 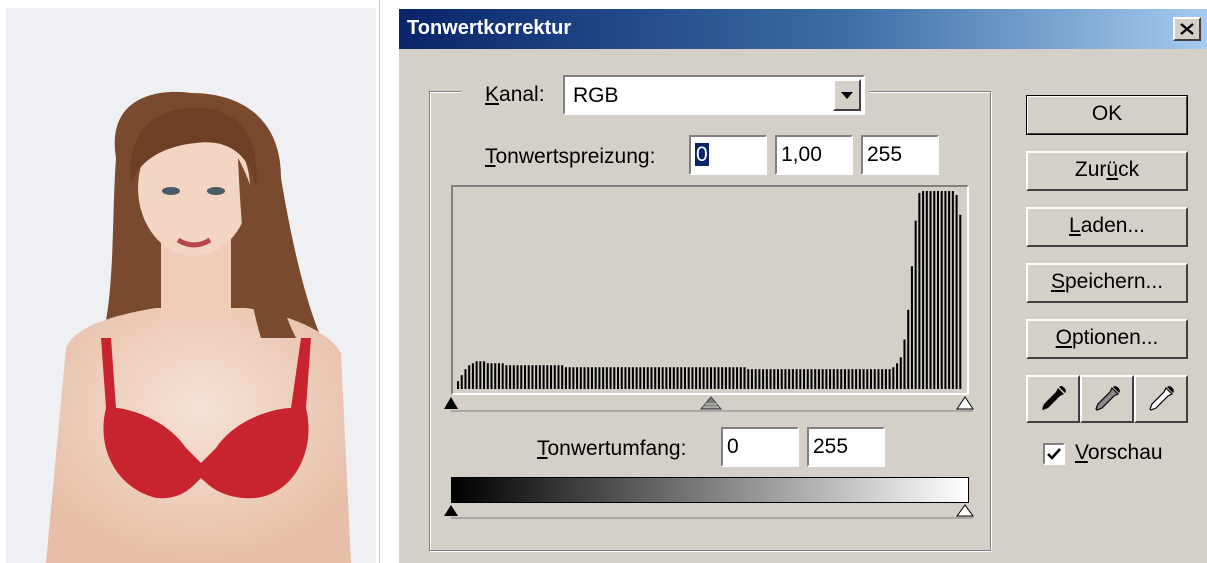 What do you see at coordinates (451, 403) in the screenshot?
I see `input-black-slider-handle` at bounding box center [451, 403].